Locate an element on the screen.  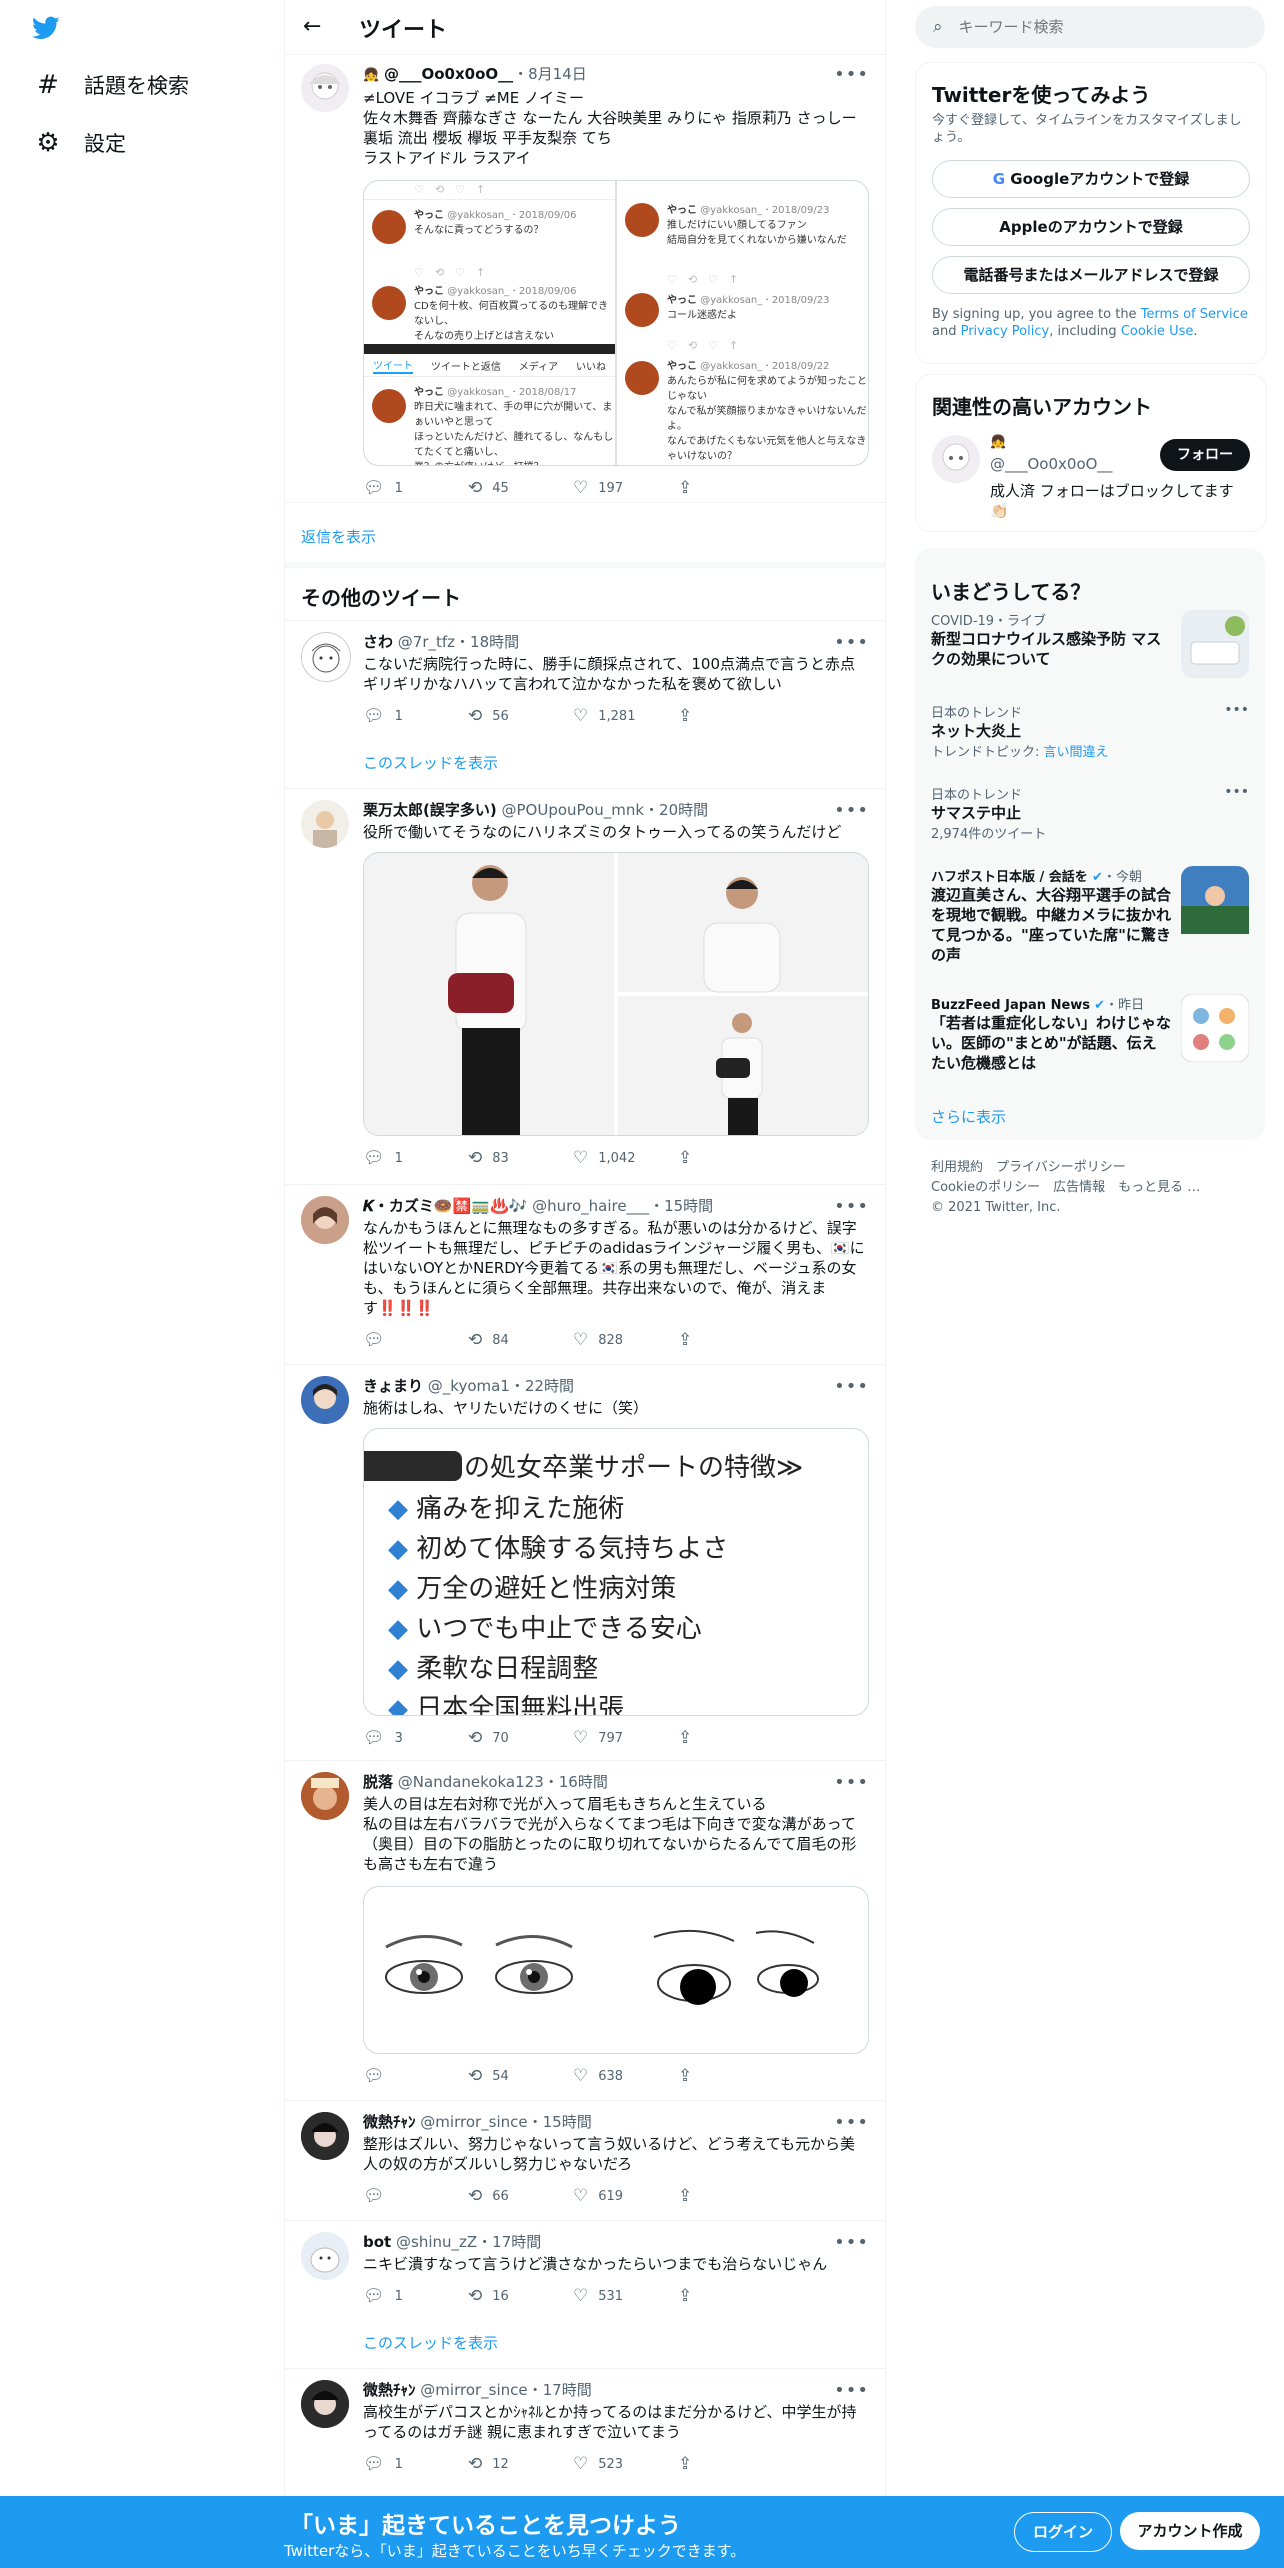
tweet-author: さわ is located at coordinates (378, 642).